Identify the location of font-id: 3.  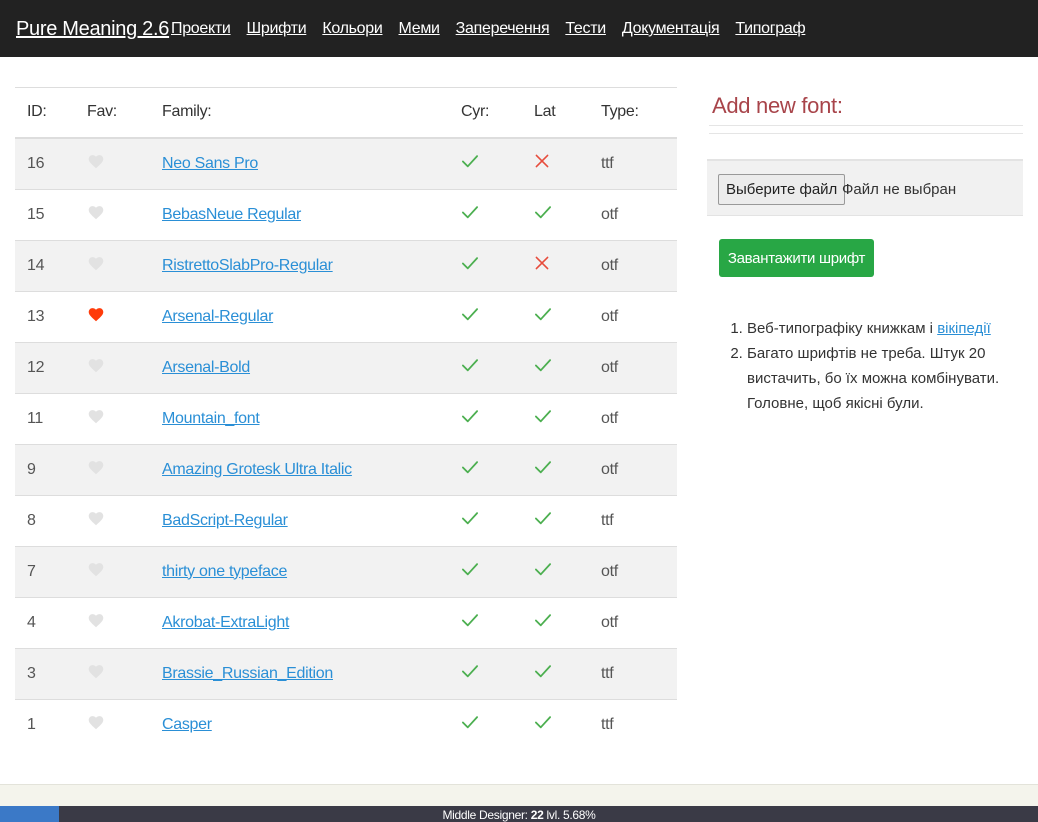
(51, 673).